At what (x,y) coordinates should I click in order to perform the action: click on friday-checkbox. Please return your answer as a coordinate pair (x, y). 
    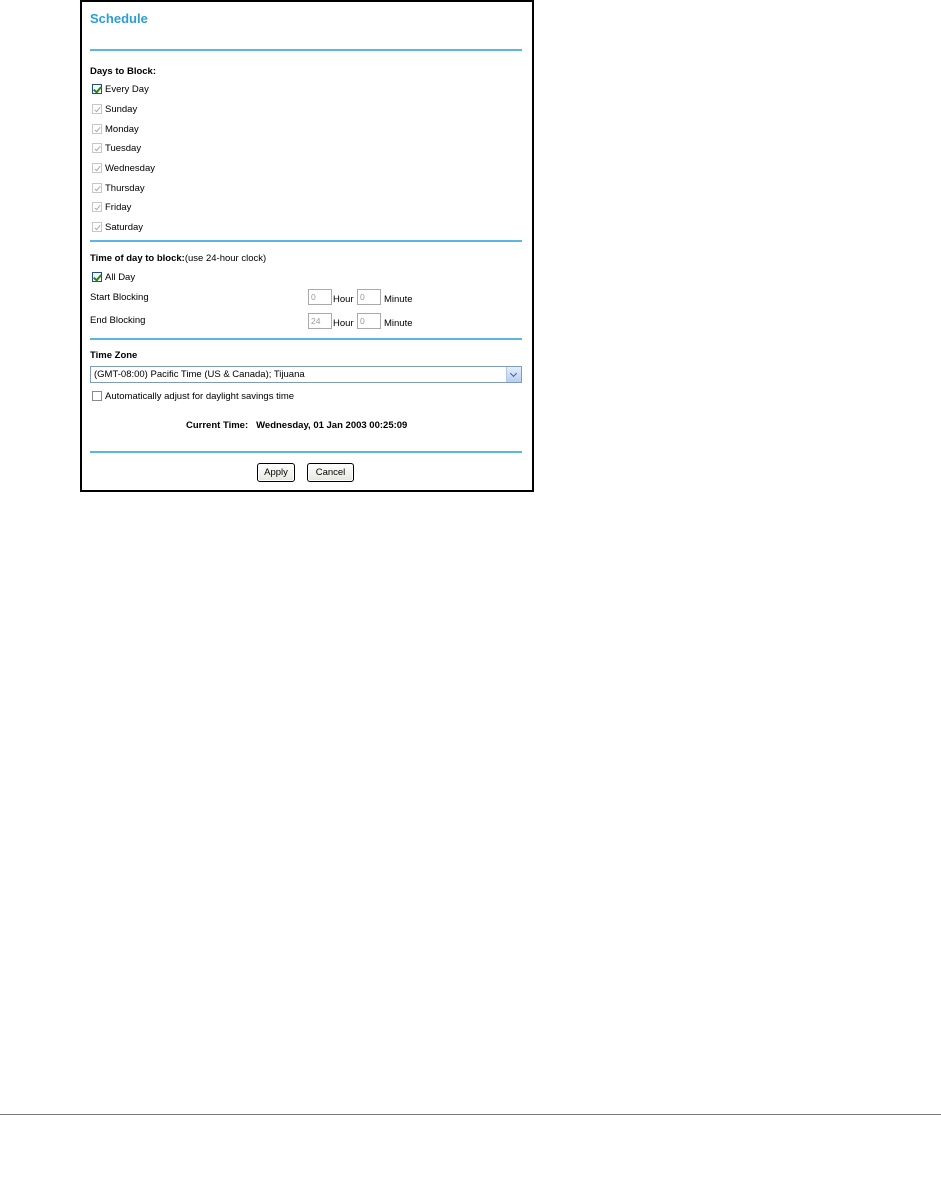
    Looking at the image, I should click on (97, 207).